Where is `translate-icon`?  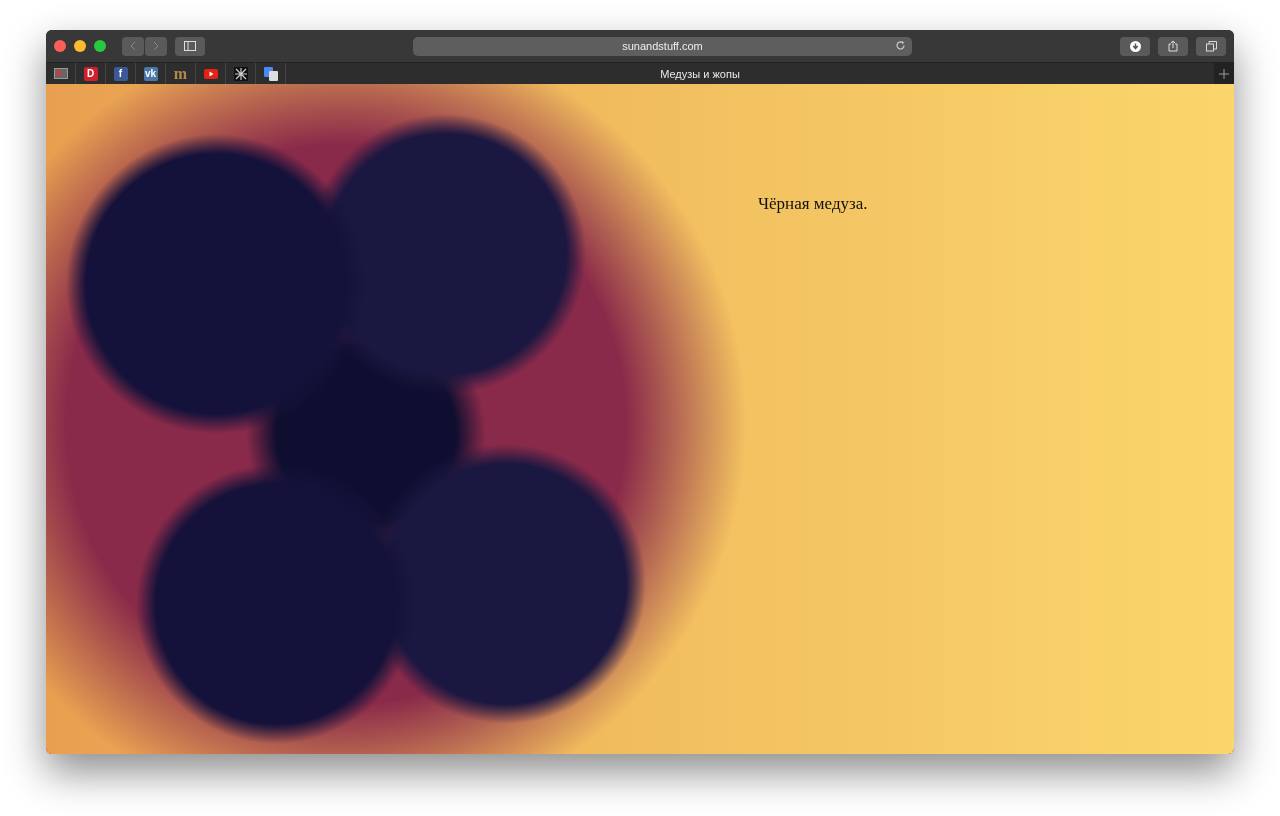 translate-icon is located at coordinates (270, 73).